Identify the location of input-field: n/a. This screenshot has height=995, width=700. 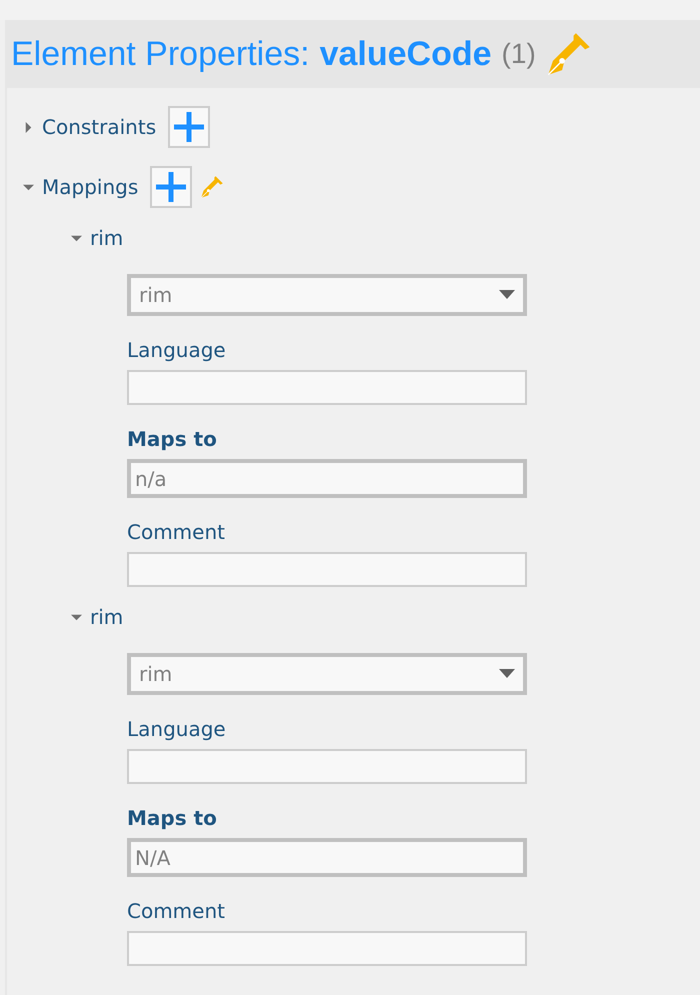
(327, 478).